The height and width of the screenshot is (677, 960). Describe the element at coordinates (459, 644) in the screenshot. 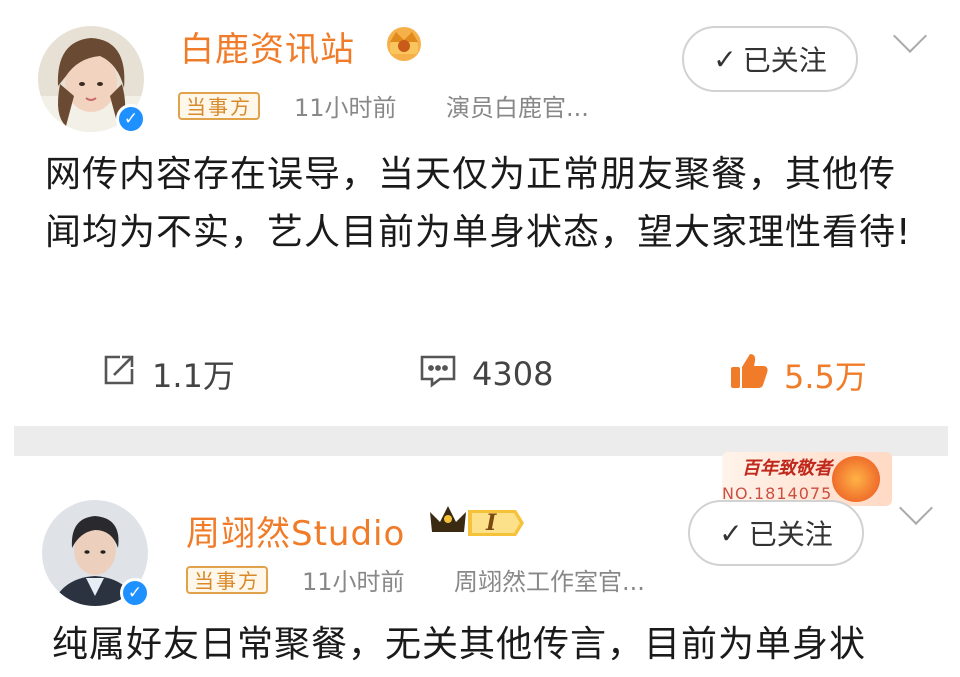

I see `post-content: 纯属好友日常聚餐，无关其他传言，目前为单身状` at that location.